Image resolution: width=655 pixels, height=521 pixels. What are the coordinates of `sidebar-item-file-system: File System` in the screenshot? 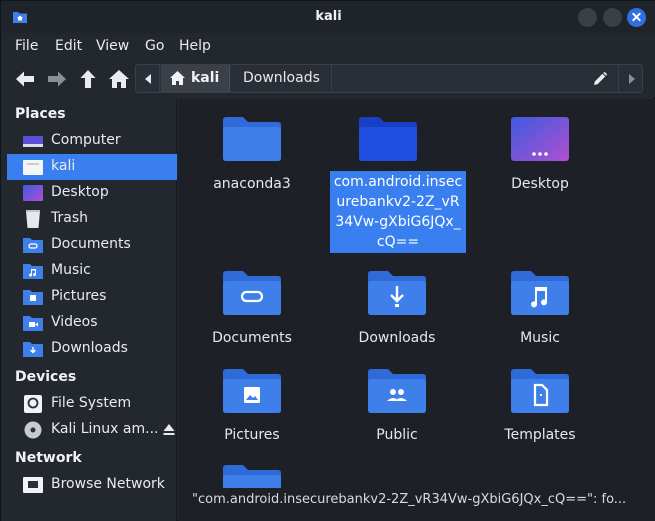 It's located at (92, 404).